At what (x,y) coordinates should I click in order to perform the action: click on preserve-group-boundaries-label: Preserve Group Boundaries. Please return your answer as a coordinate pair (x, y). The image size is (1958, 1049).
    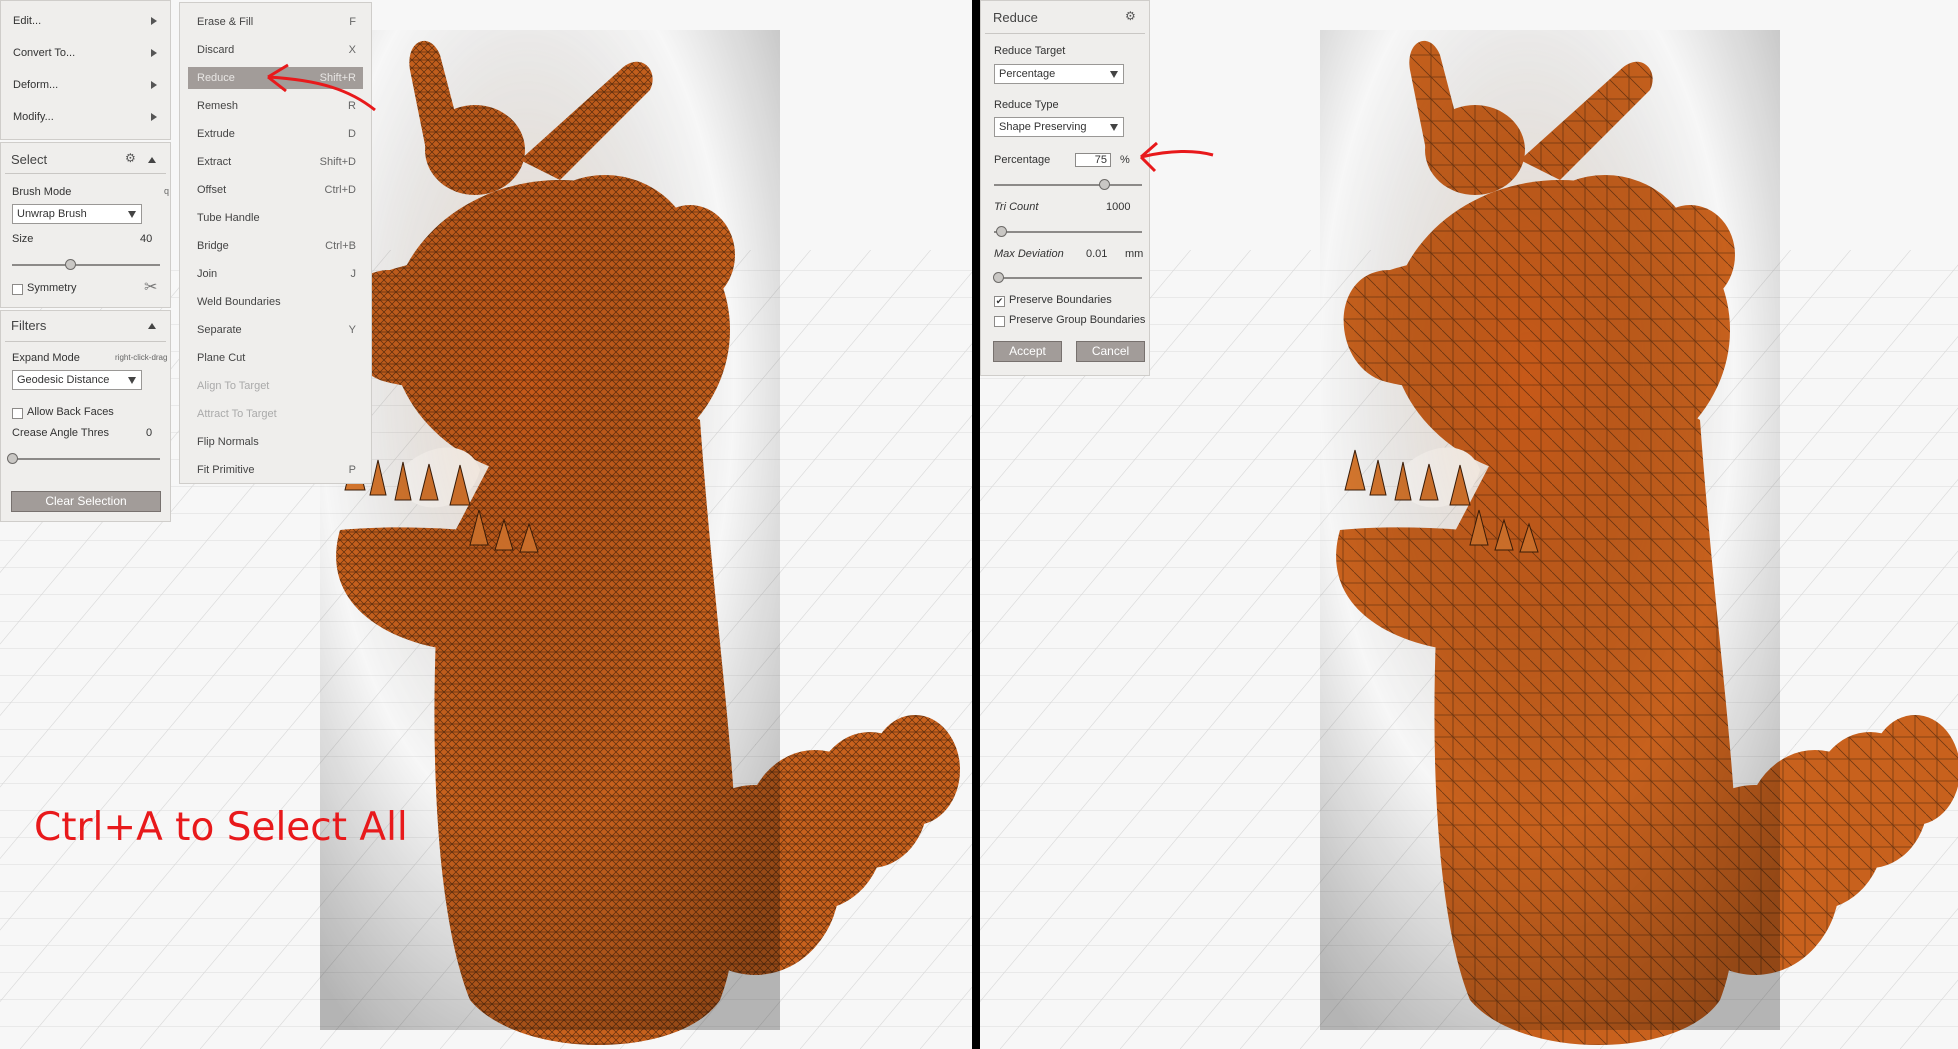
    Looking at the image, I should click on (1077, 320).